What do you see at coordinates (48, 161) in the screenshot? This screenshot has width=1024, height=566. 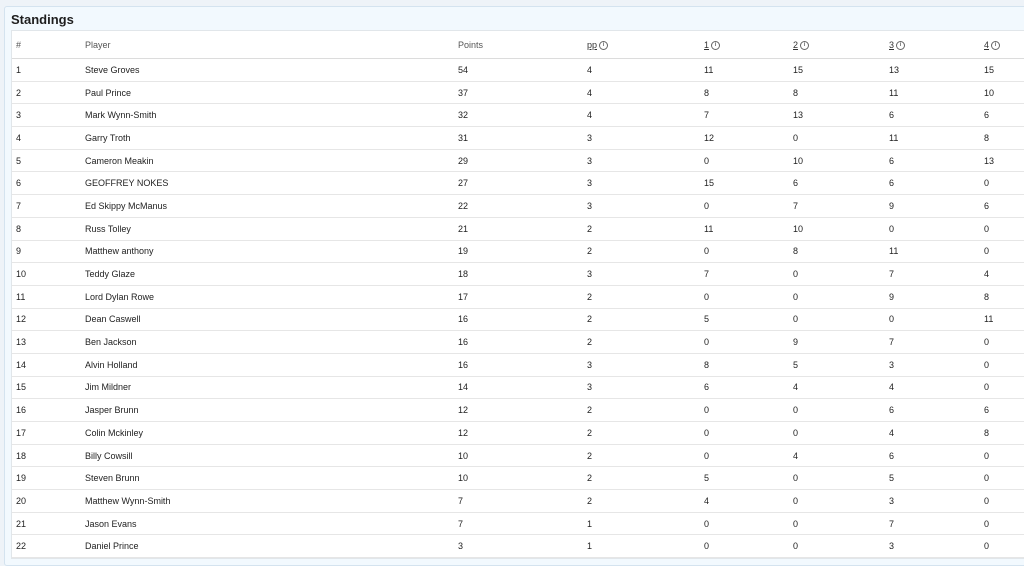 I see `cell-rank: 5` at bounding box center [48, 161].